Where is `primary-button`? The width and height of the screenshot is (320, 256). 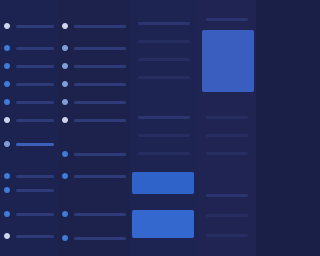
primary-button is located at coordinates (163, 183).